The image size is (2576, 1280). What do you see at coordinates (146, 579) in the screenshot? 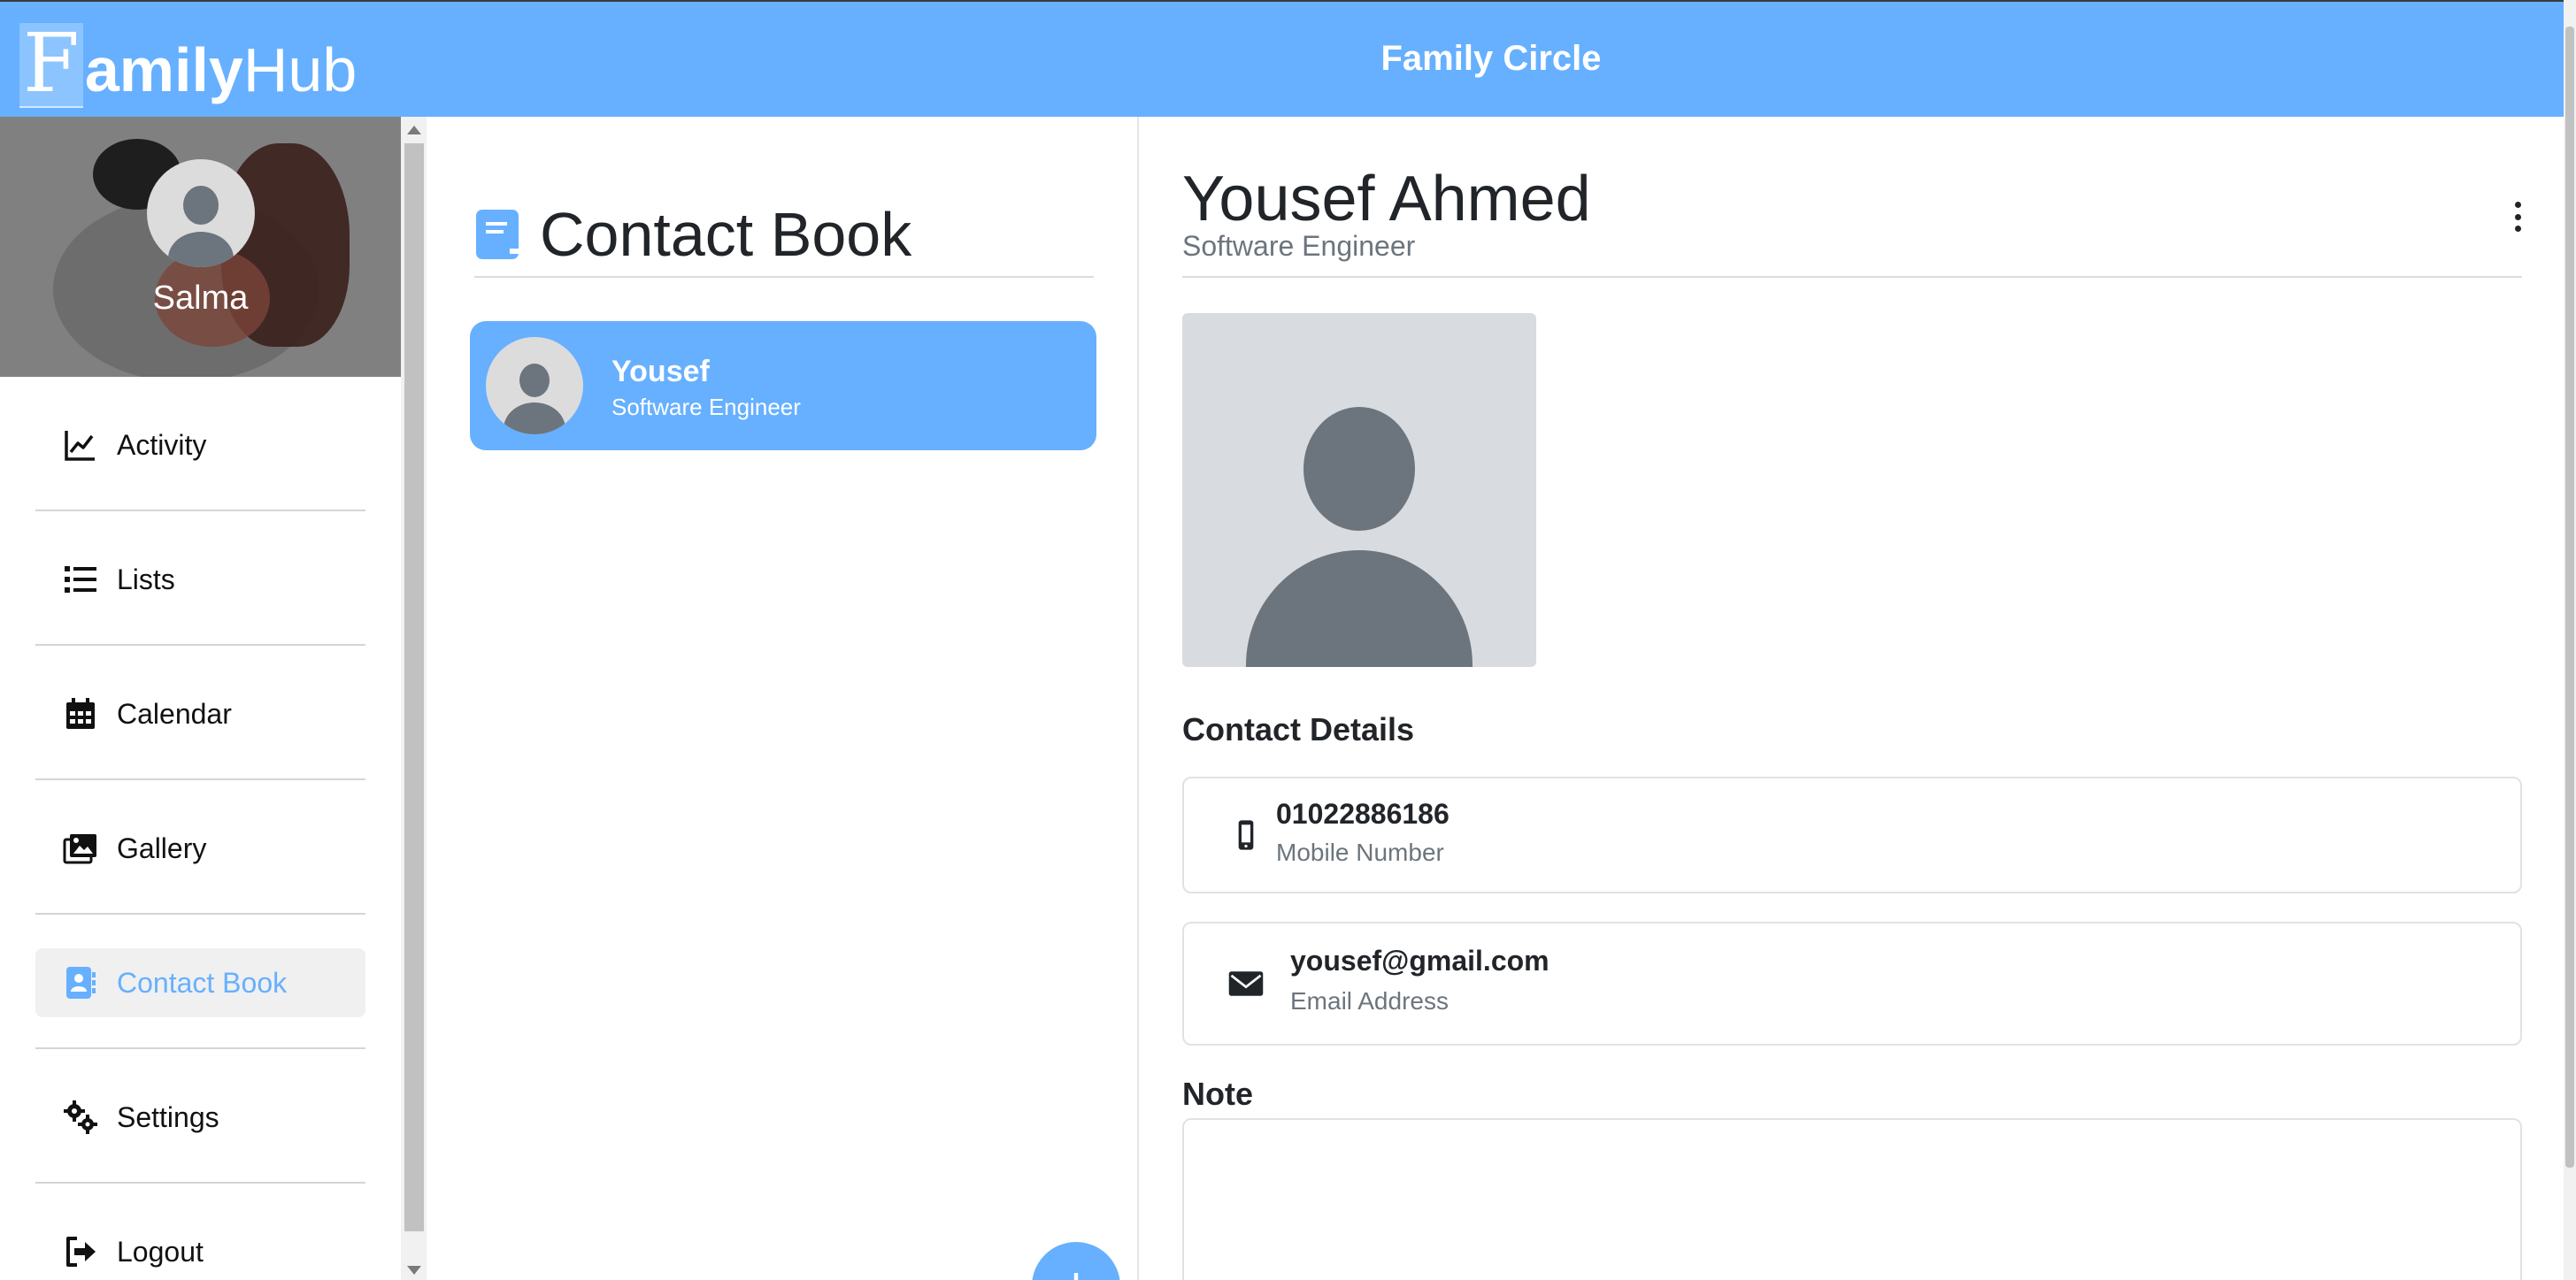
I see `sidebar-item-label: Lists` at bounding box center [146, 579].